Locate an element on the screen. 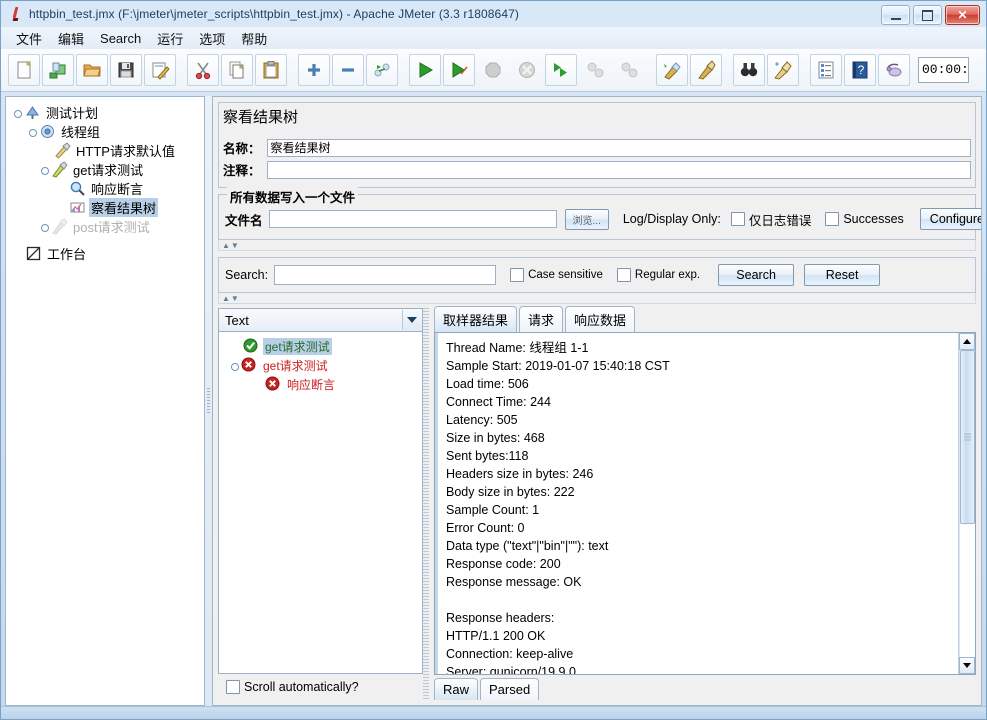  search-reset-icon is located at coordinates (783, 70).